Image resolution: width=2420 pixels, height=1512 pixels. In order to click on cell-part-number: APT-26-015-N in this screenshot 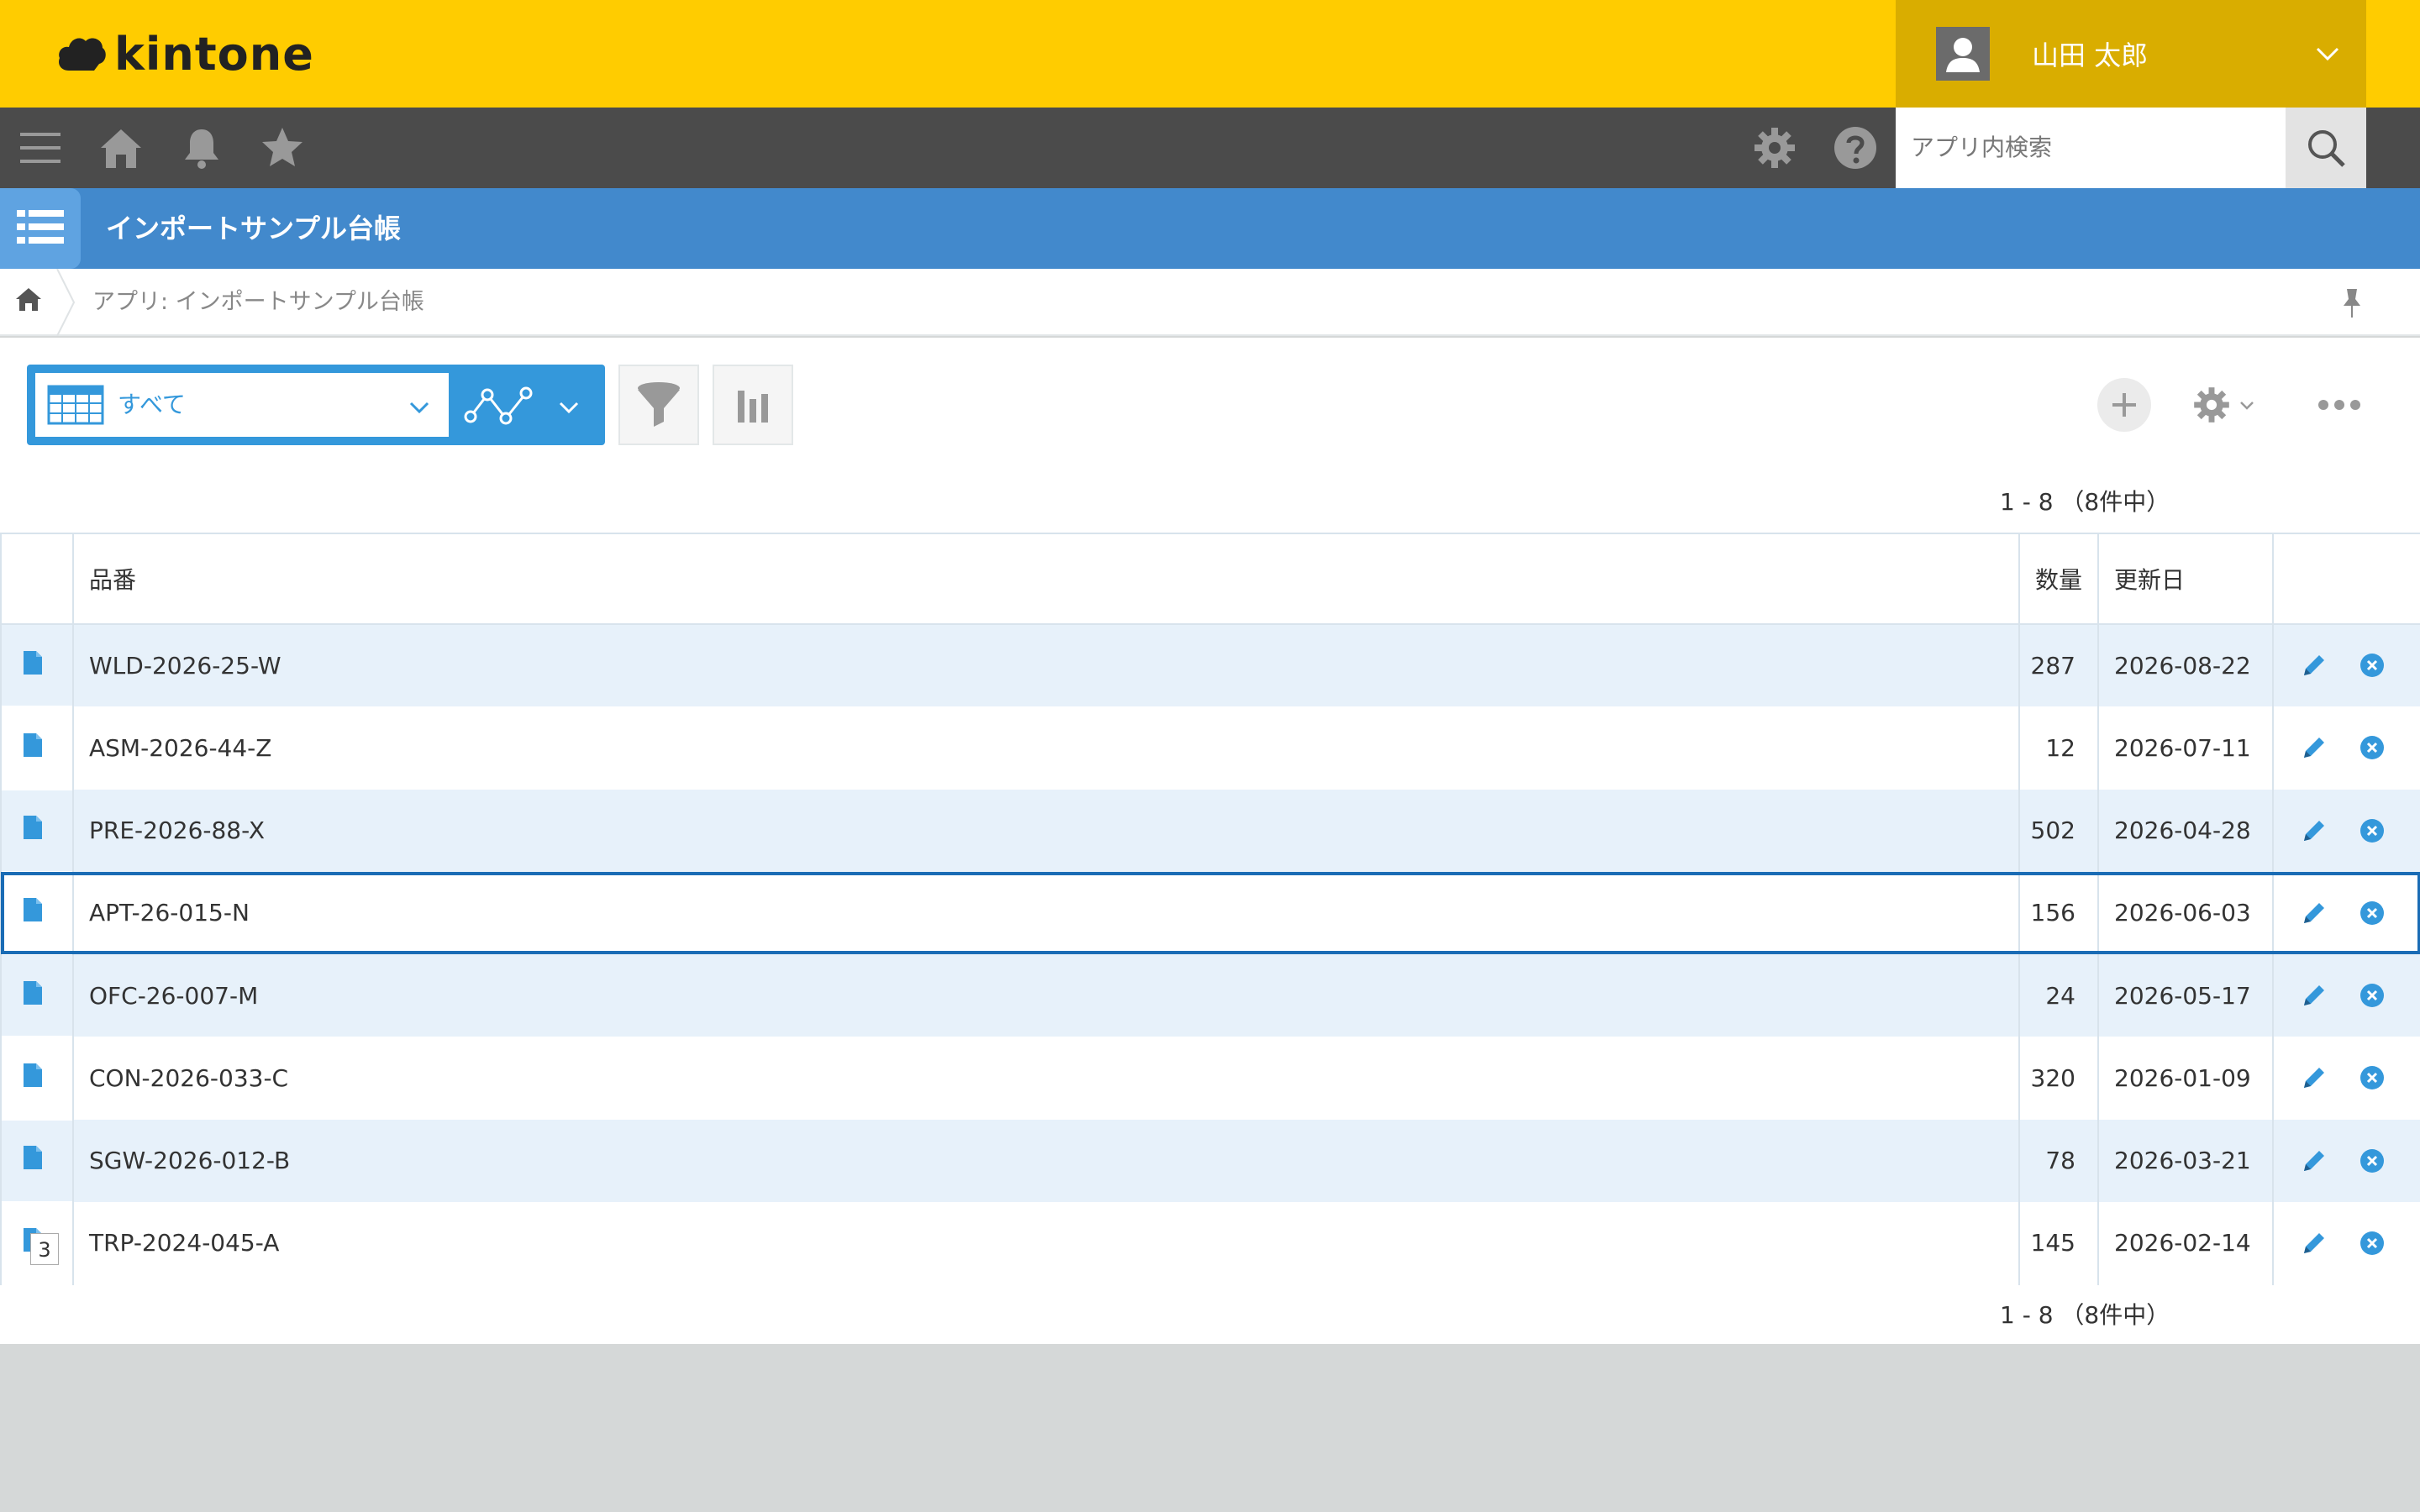, I will do `click(1046, 912)`.